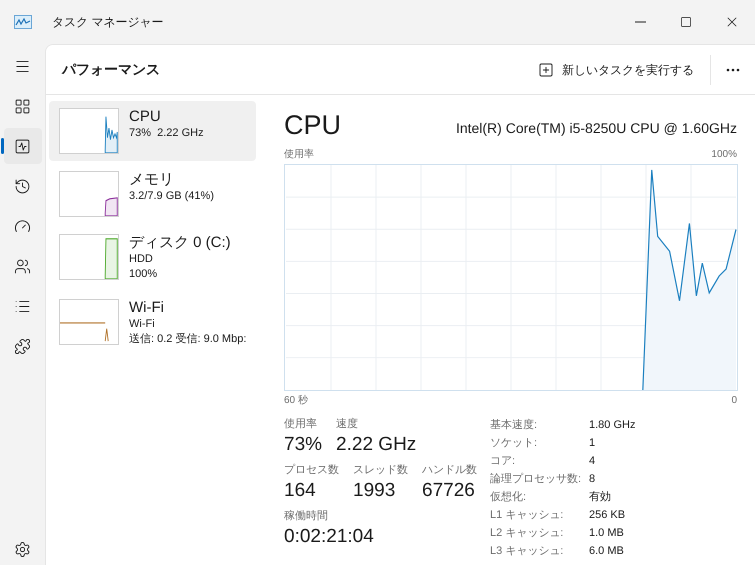 The height and width of the screenshot is (565, 755). Describe the element at coordinates (640, 22) in the screenshot. I see `minimize-icon` at that location.